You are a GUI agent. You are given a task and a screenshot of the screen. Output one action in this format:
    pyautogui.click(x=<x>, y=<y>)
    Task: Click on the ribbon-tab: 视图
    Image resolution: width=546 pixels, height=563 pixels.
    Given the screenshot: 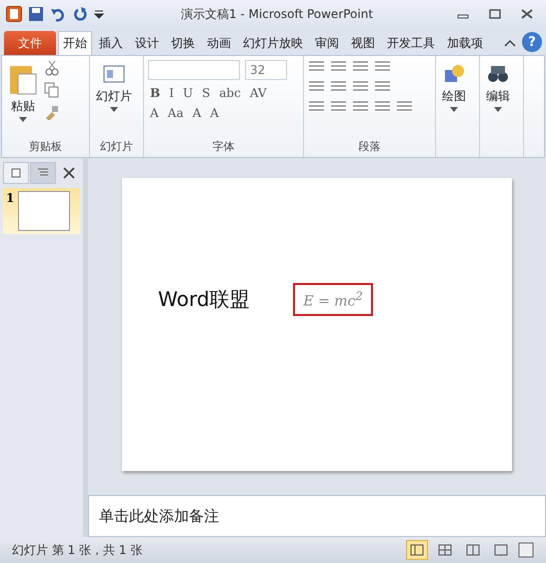 What is the action you would take?
    pyautogui.click(x=363, y=43)
    